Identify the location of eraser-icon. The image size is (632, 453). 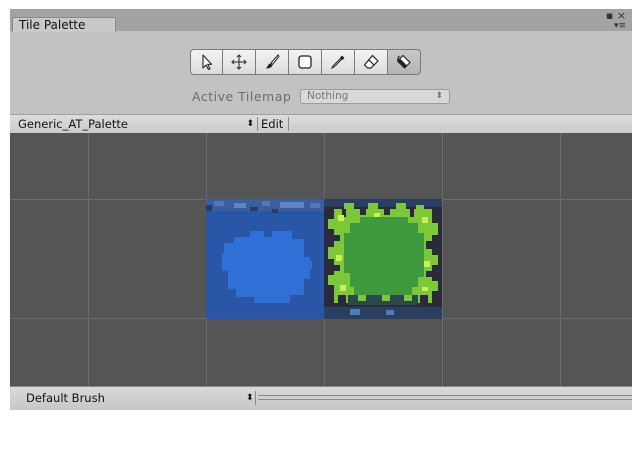
(371, 61).